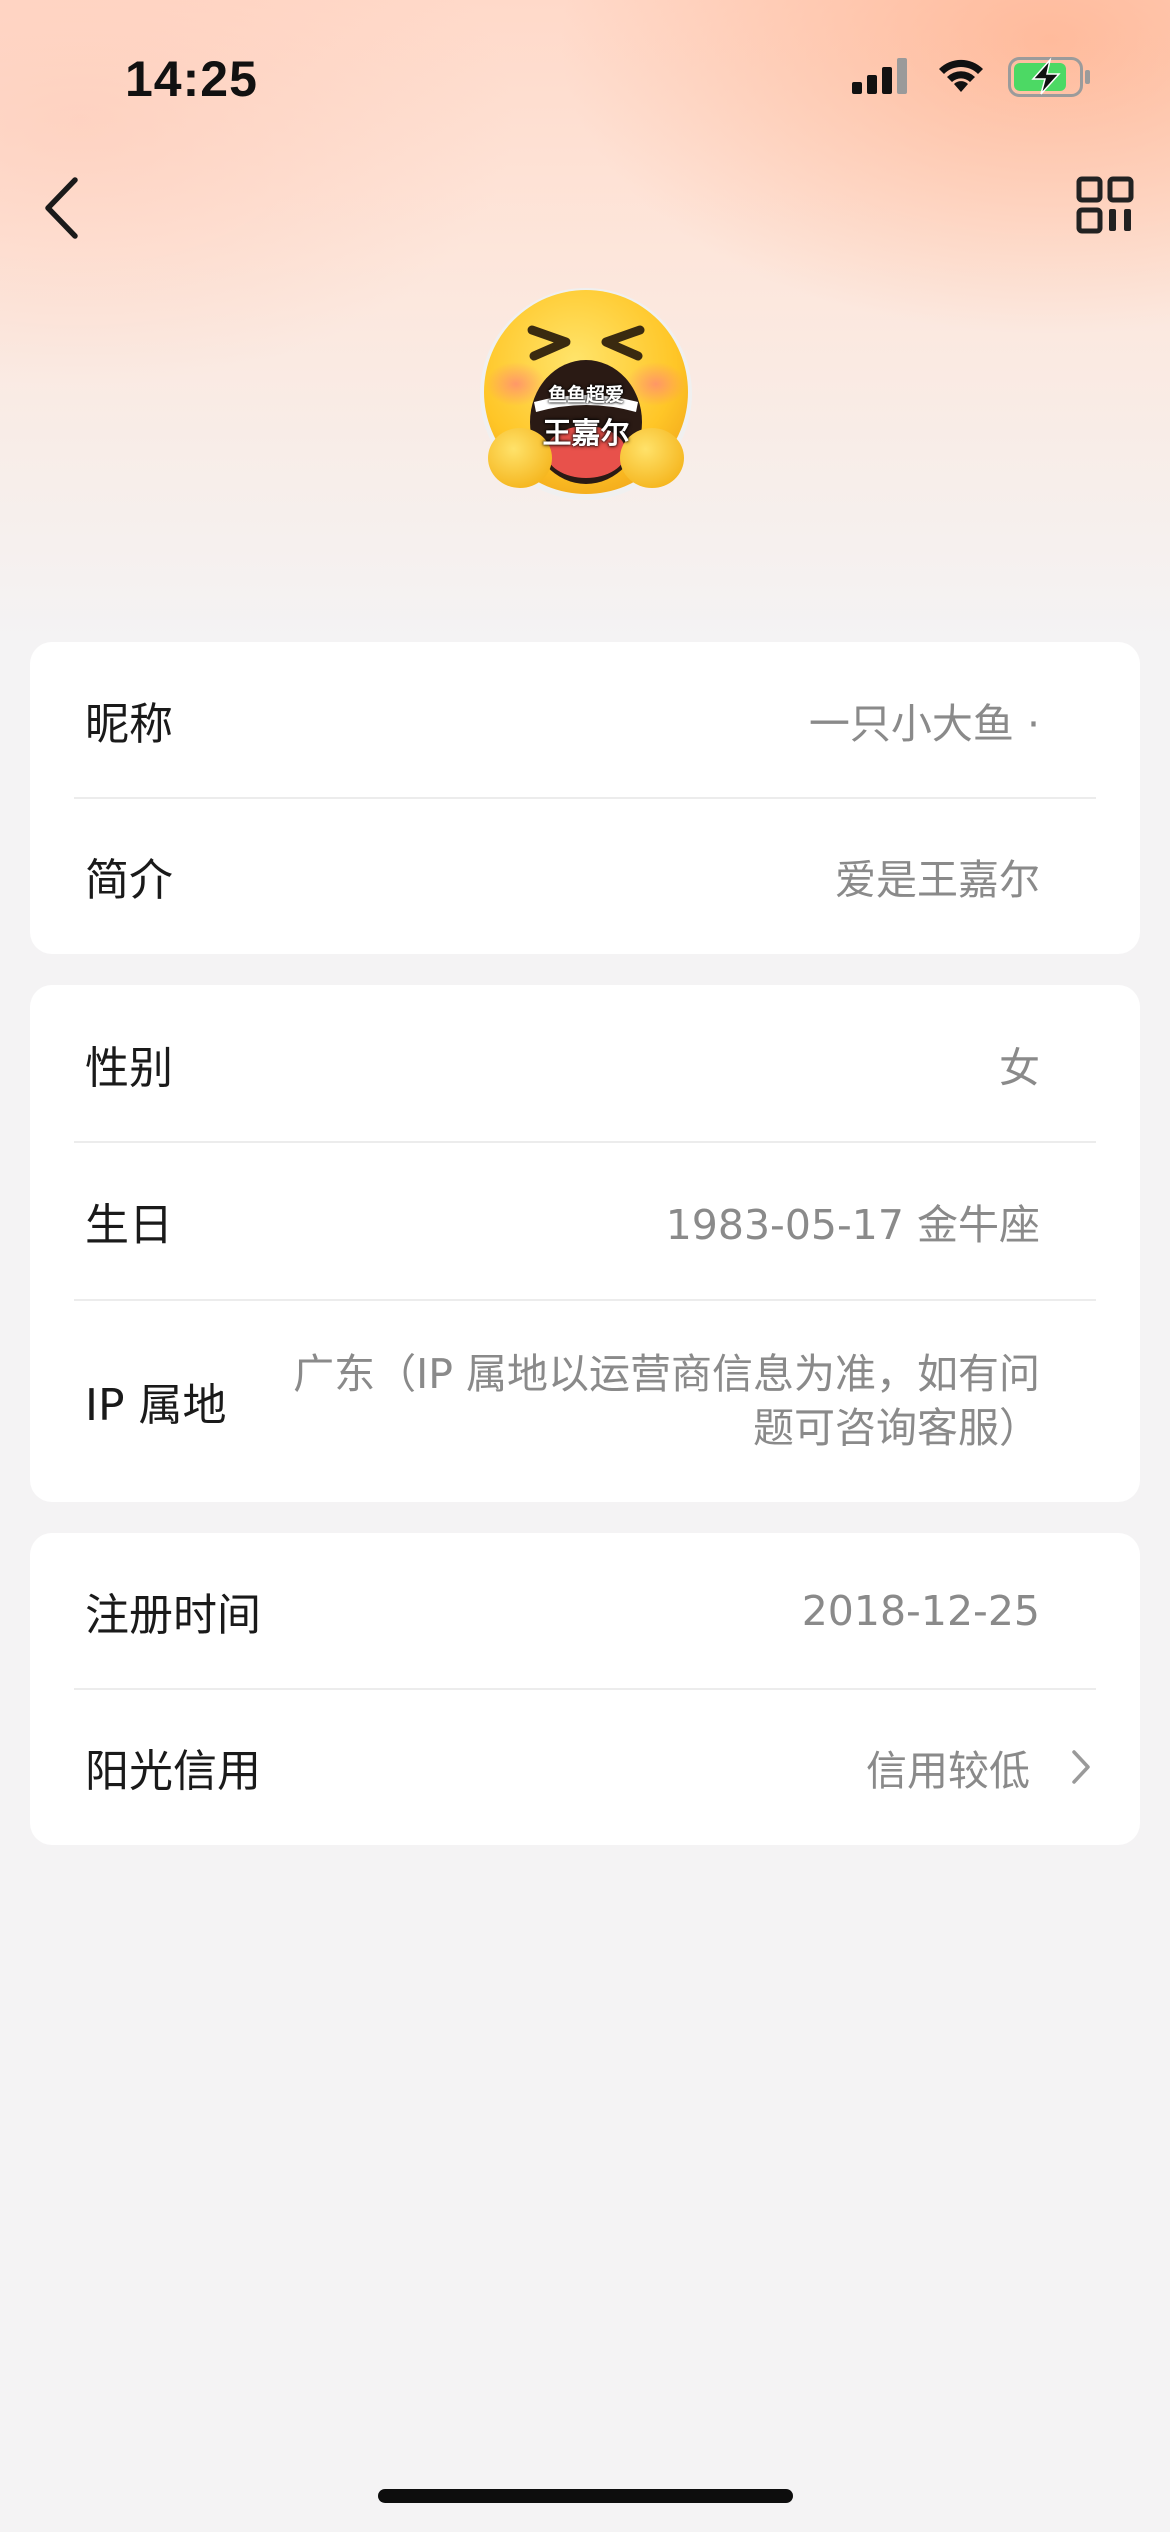 The width and height of the screenshot is (1170, 2532). What do you see at coordinates (585, 720) in the screenshot?
I see `nickname-row: 昵称 一只小大鱼 ·` at bounding box center [585, 720].